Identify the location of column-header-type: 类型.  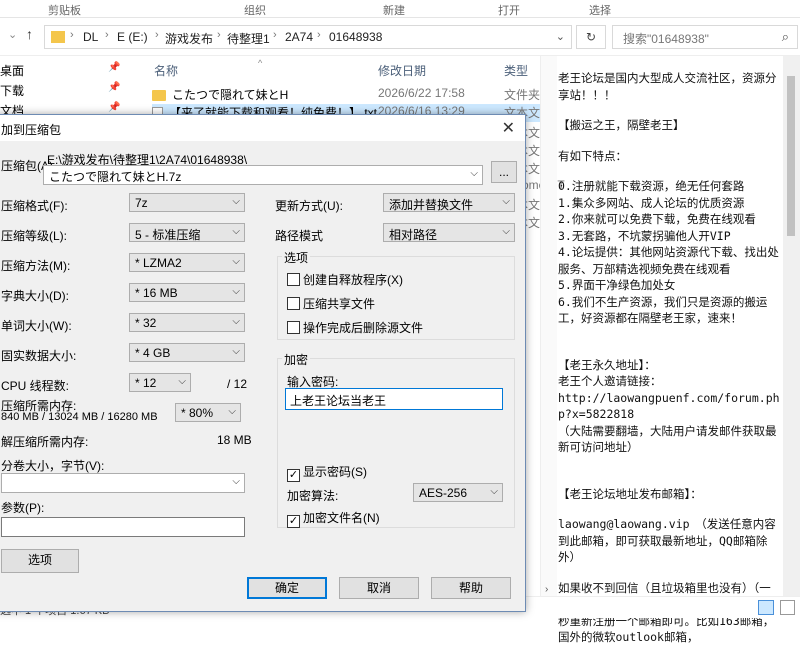
(516, 70).